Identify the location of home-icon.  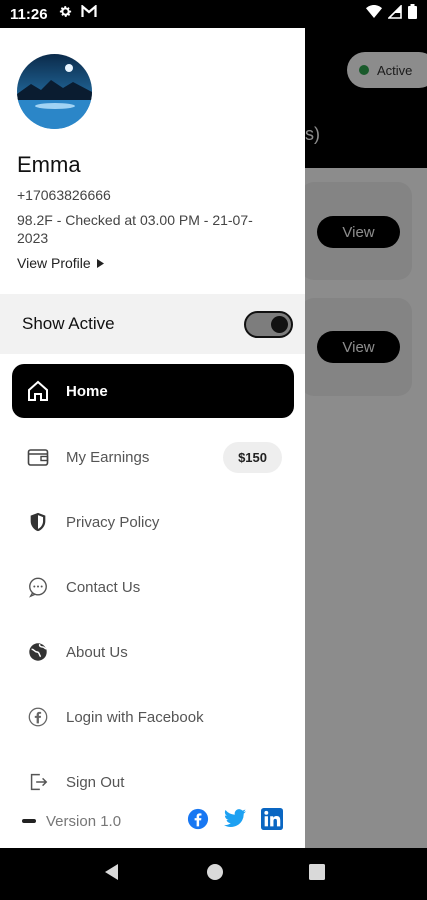
(38, 391).